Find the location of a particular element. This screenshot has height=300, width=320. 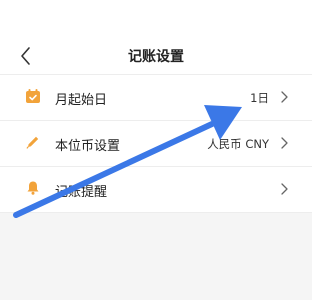

settings-item-label: 本位币设置 is located at coordinates (88, 146).